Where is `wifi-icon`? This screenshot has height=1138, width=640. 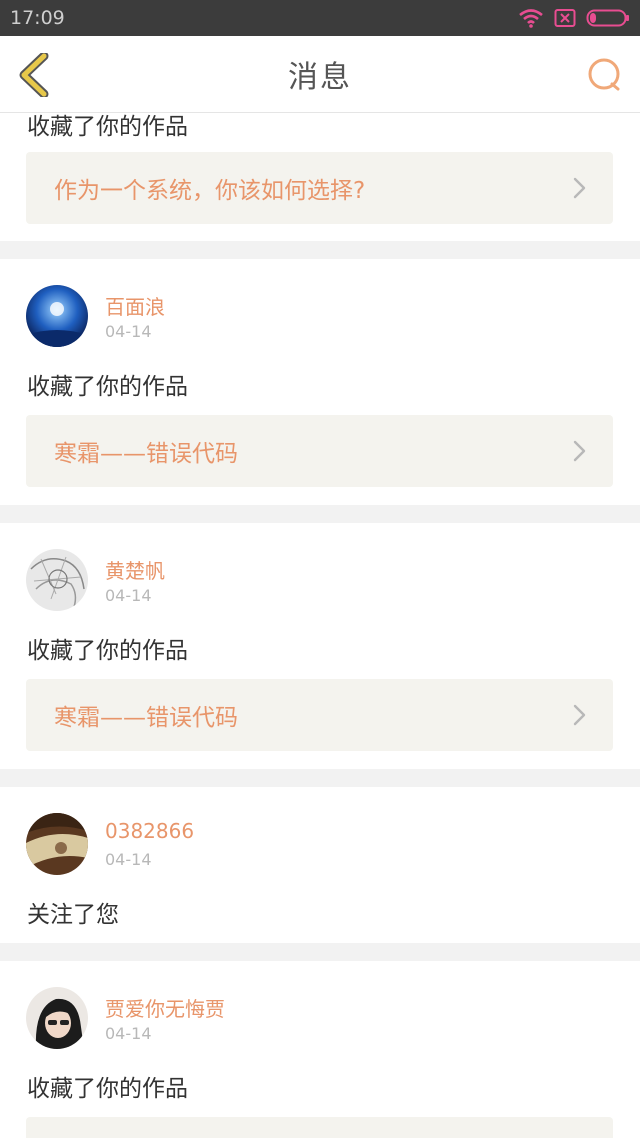 wifi-icon is located at coordinates (531, 18).